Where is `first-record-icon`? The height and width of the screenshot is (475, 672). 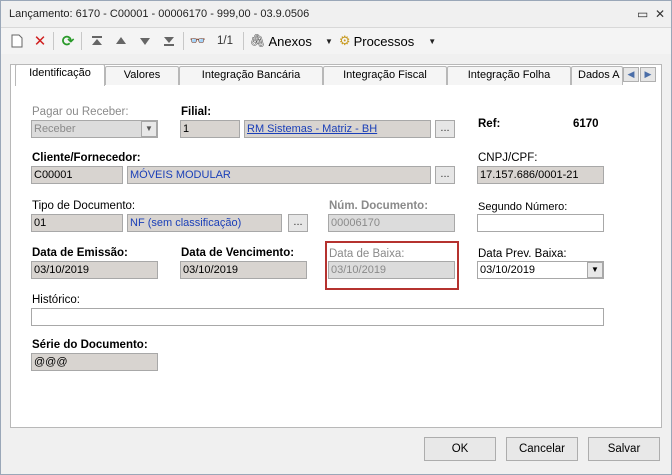 first-record-icon is located at coordinates (97, 41).